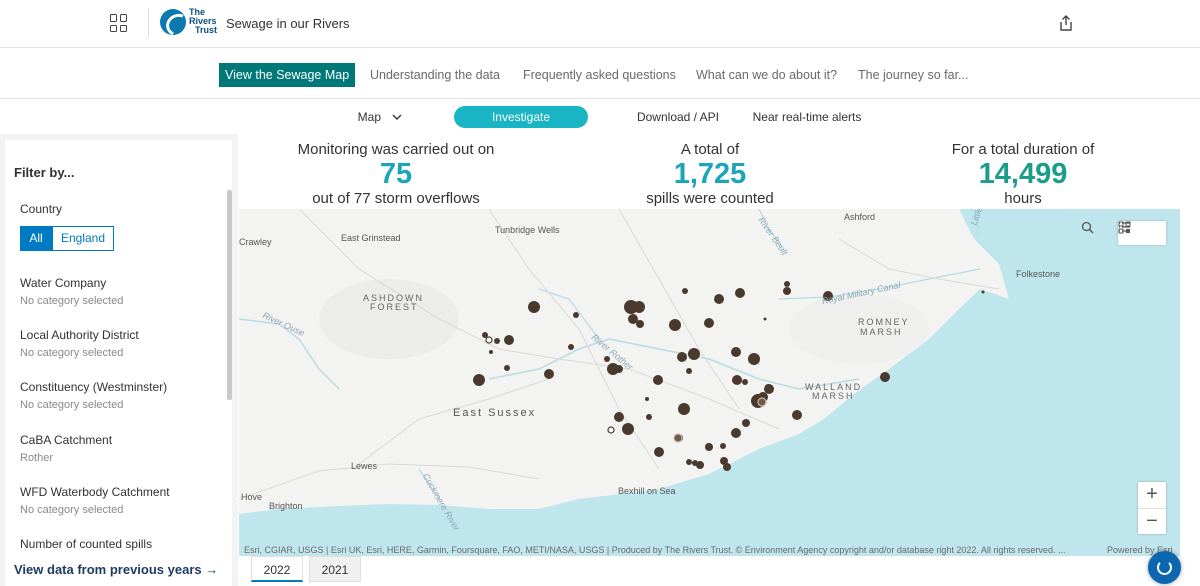 The height and width of the screenshot is (586, 1200). Describe the element at coordinates (371, 238) in the screenshot. I see `place-label: East Grinstead` at that location.